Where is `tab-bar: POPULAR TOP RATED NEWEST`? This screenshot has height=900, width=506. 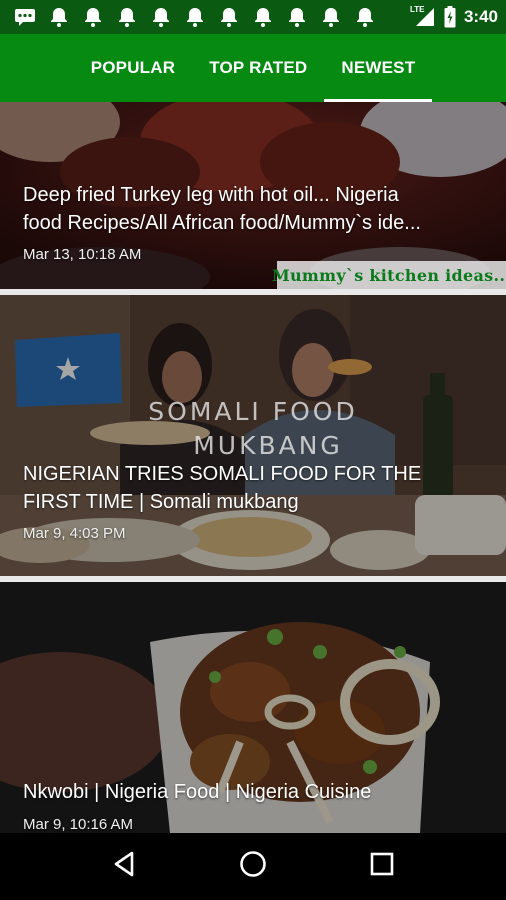
tab-bar: POPULAR TOP RATED NEWEST is located at coordinates (253, 68).